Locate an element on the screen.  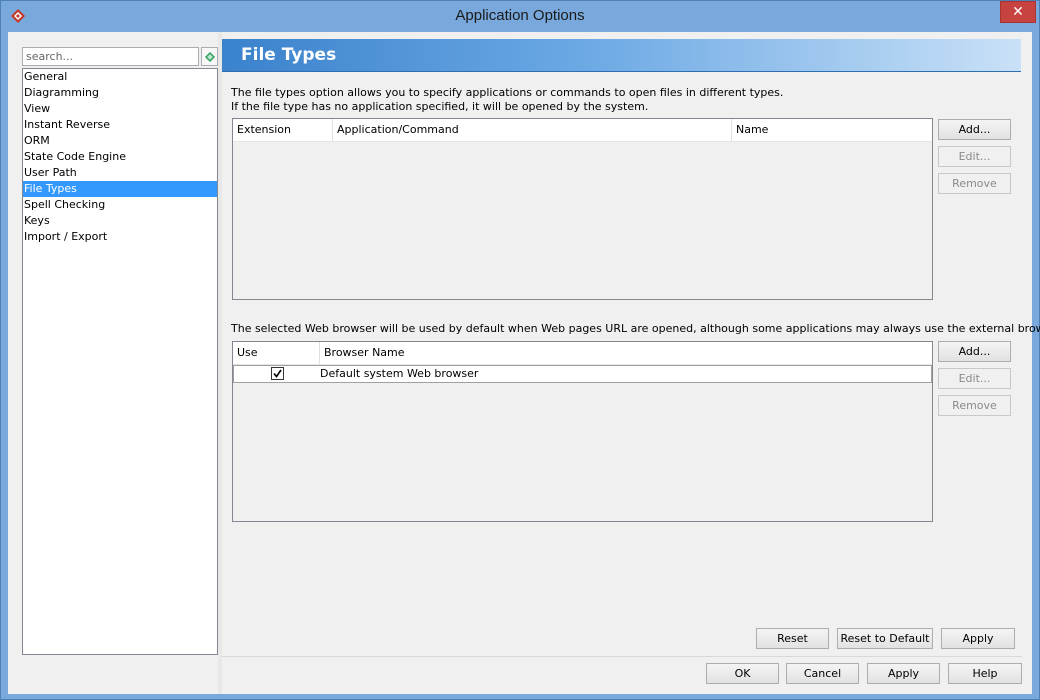
sidebar-item-diagramming: Diagramming is located at coordinates (120, 93).